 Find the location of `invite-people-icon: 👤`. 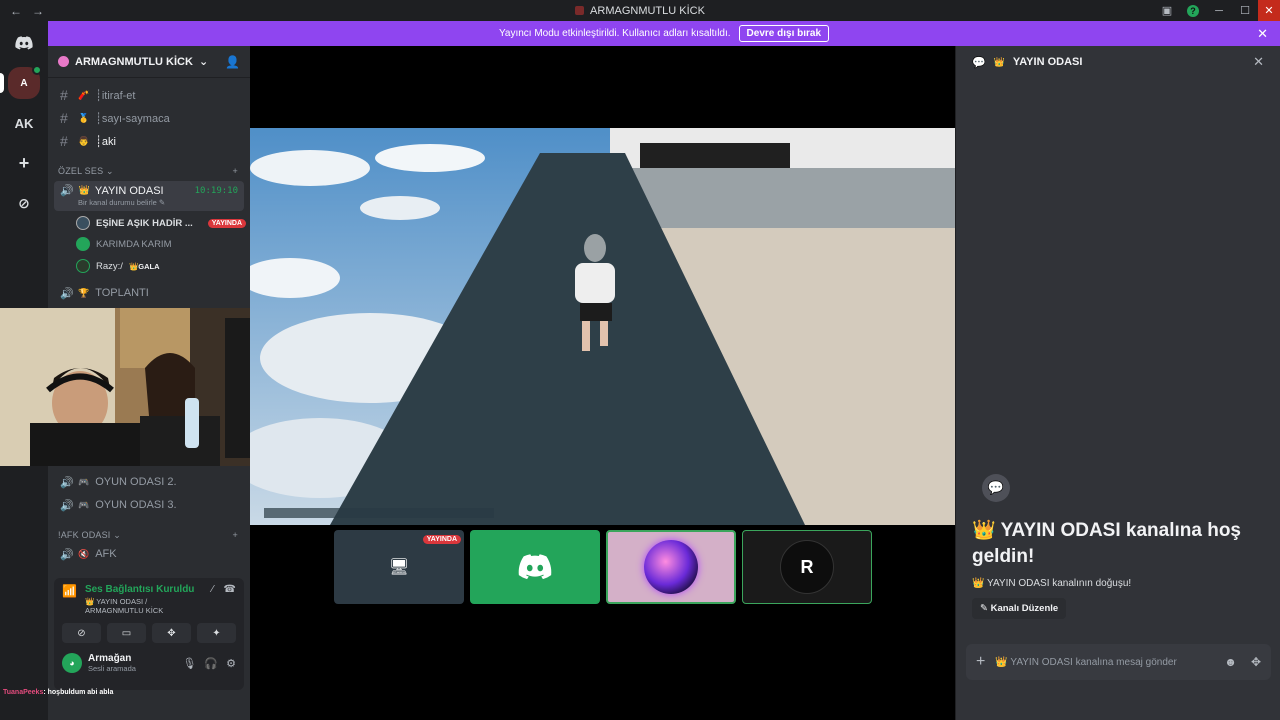

invite-people-icon: 👤 is located at coordinates (232, 62).